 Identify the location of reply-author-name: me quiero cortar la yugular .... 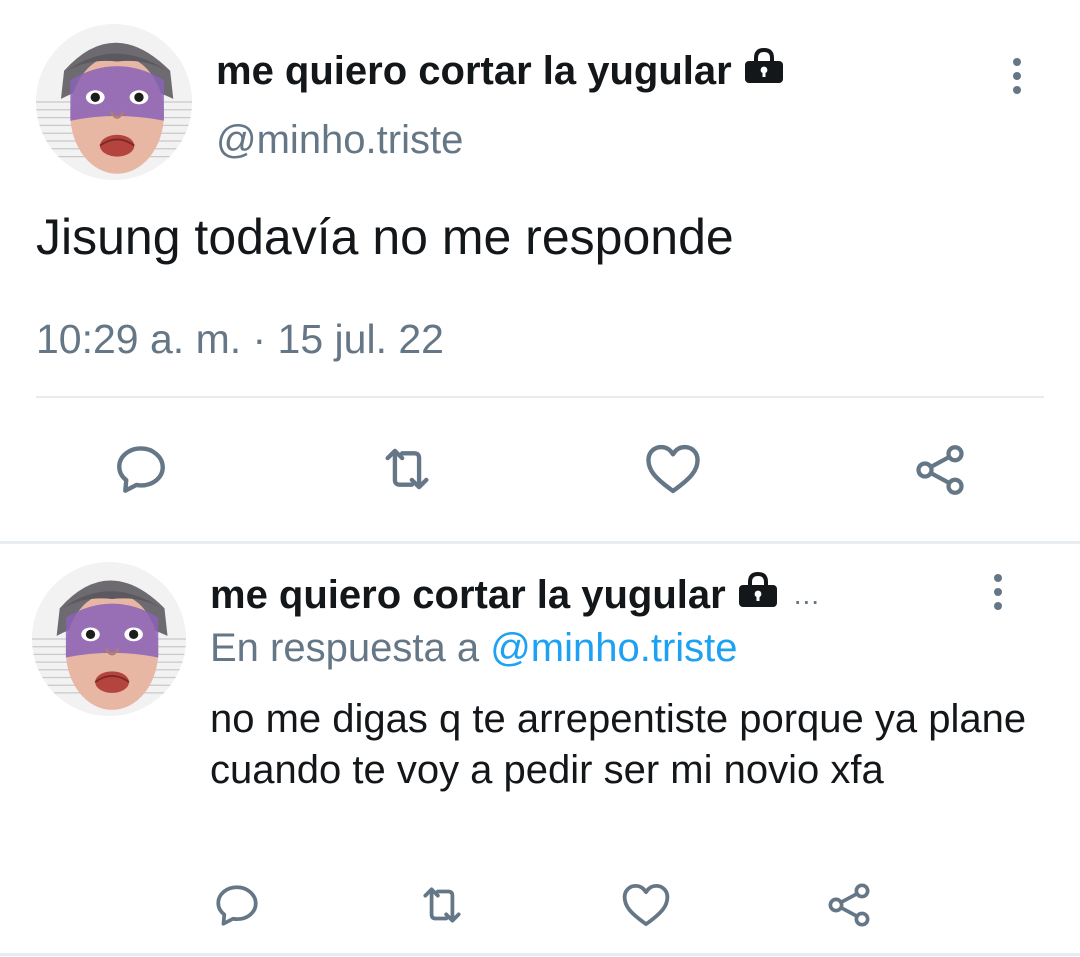
(515, 595).